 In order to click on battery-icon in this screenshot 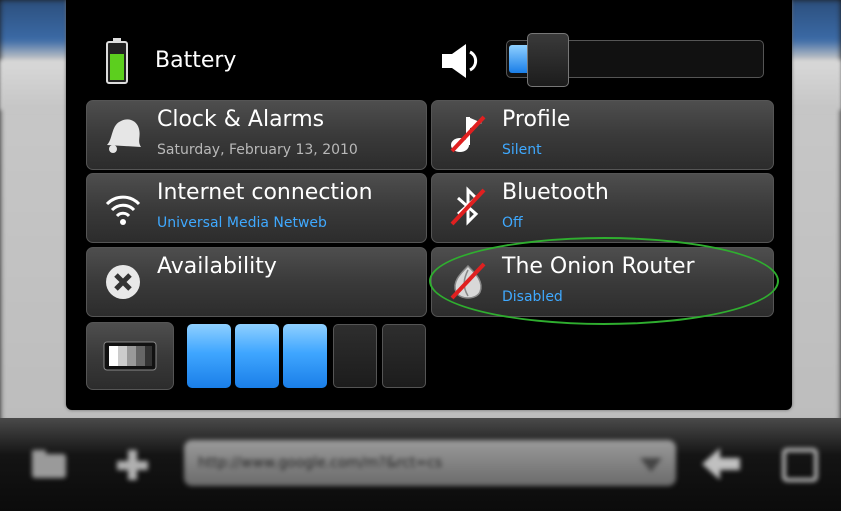, I will do `click(117, 61)`.